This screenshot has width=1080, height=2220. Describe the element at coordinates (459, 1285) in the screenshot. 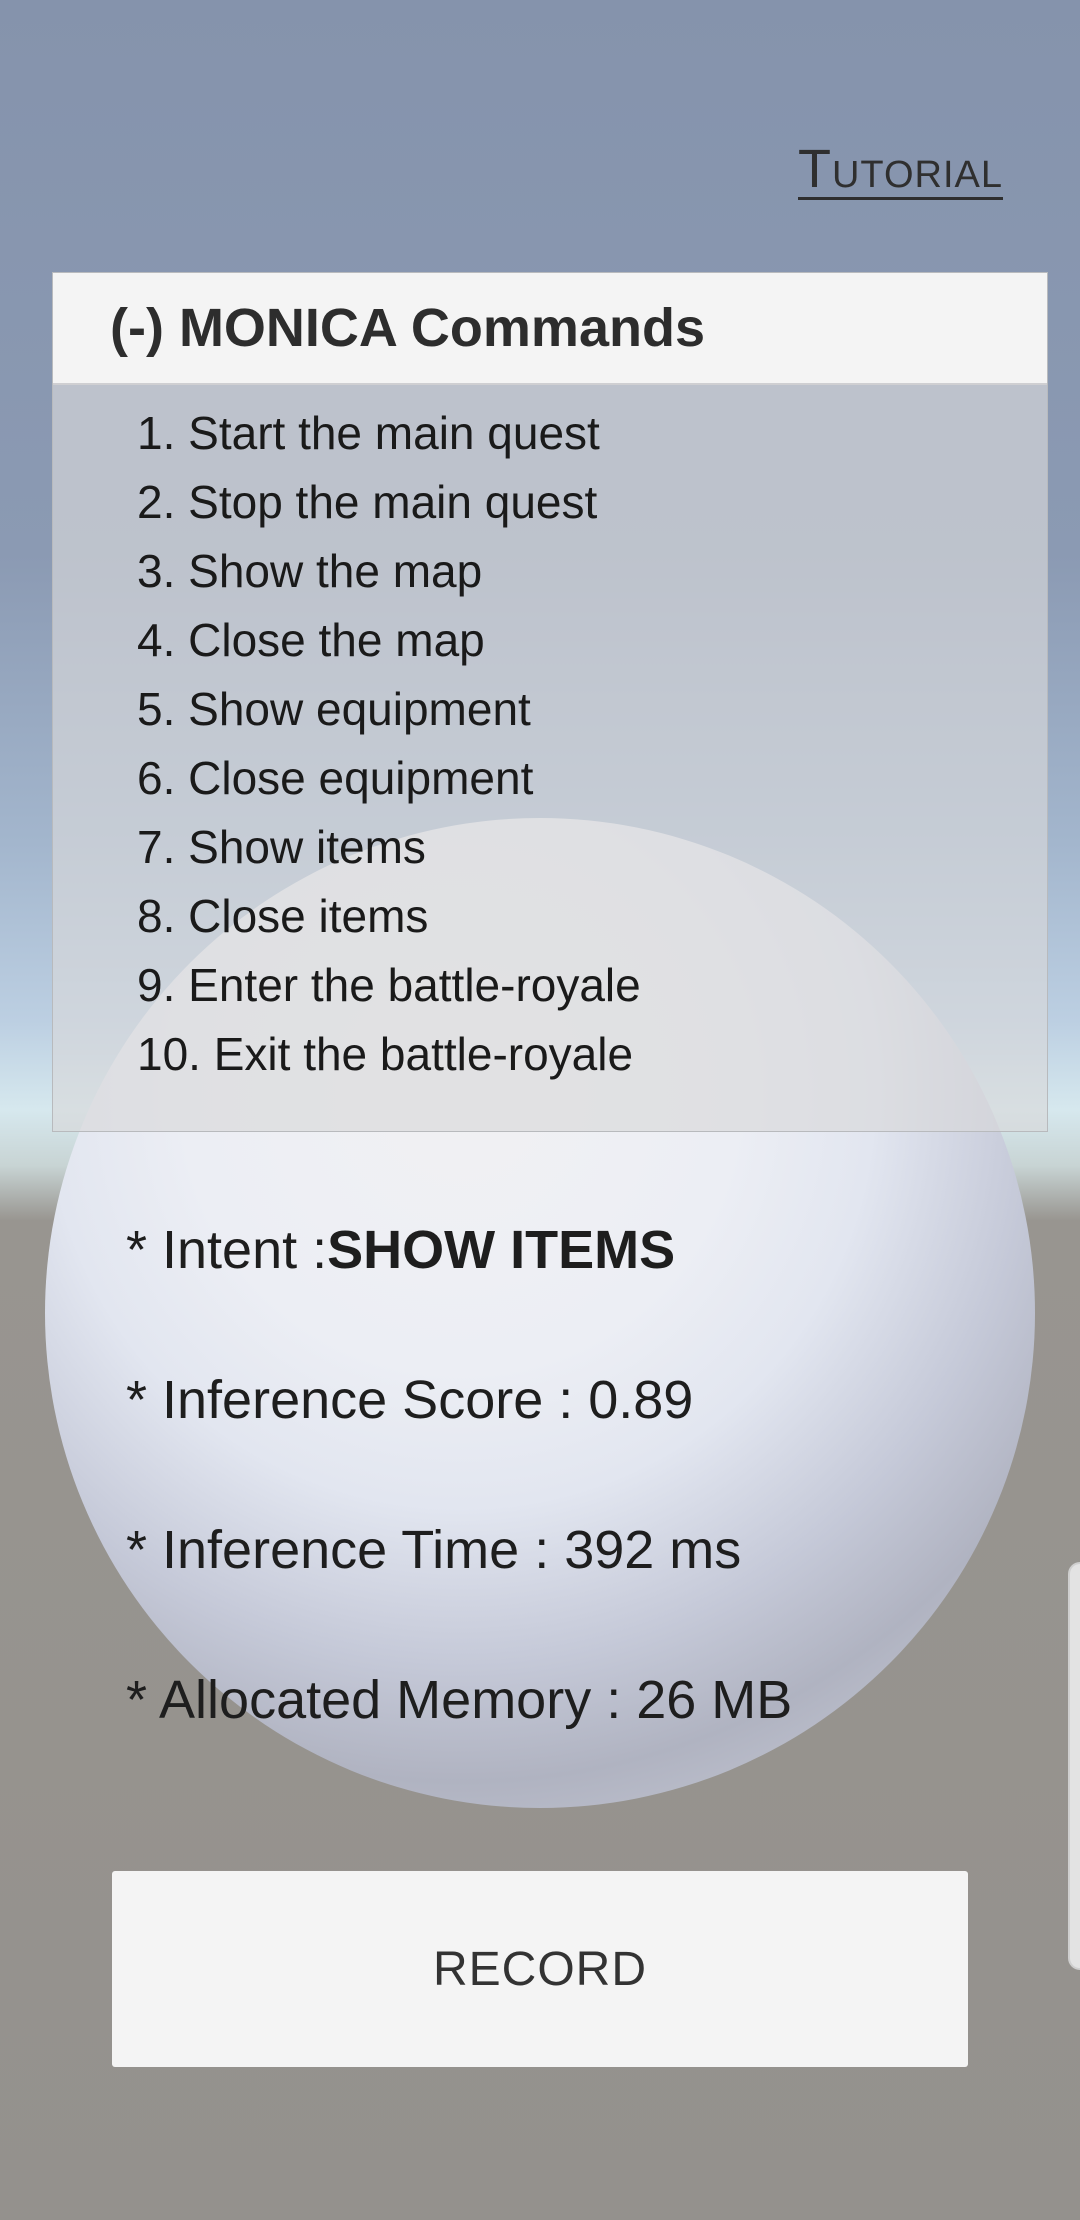

I see `intent-result: * Intent :SHOW ITEMS` at that location.